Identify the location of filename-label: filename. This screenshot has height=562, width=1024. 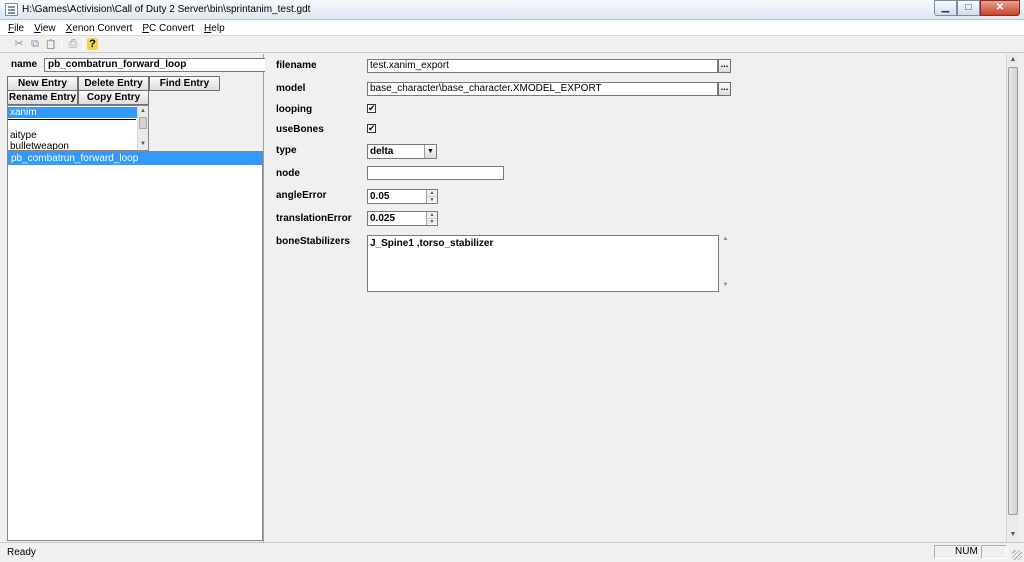
(296, 65).